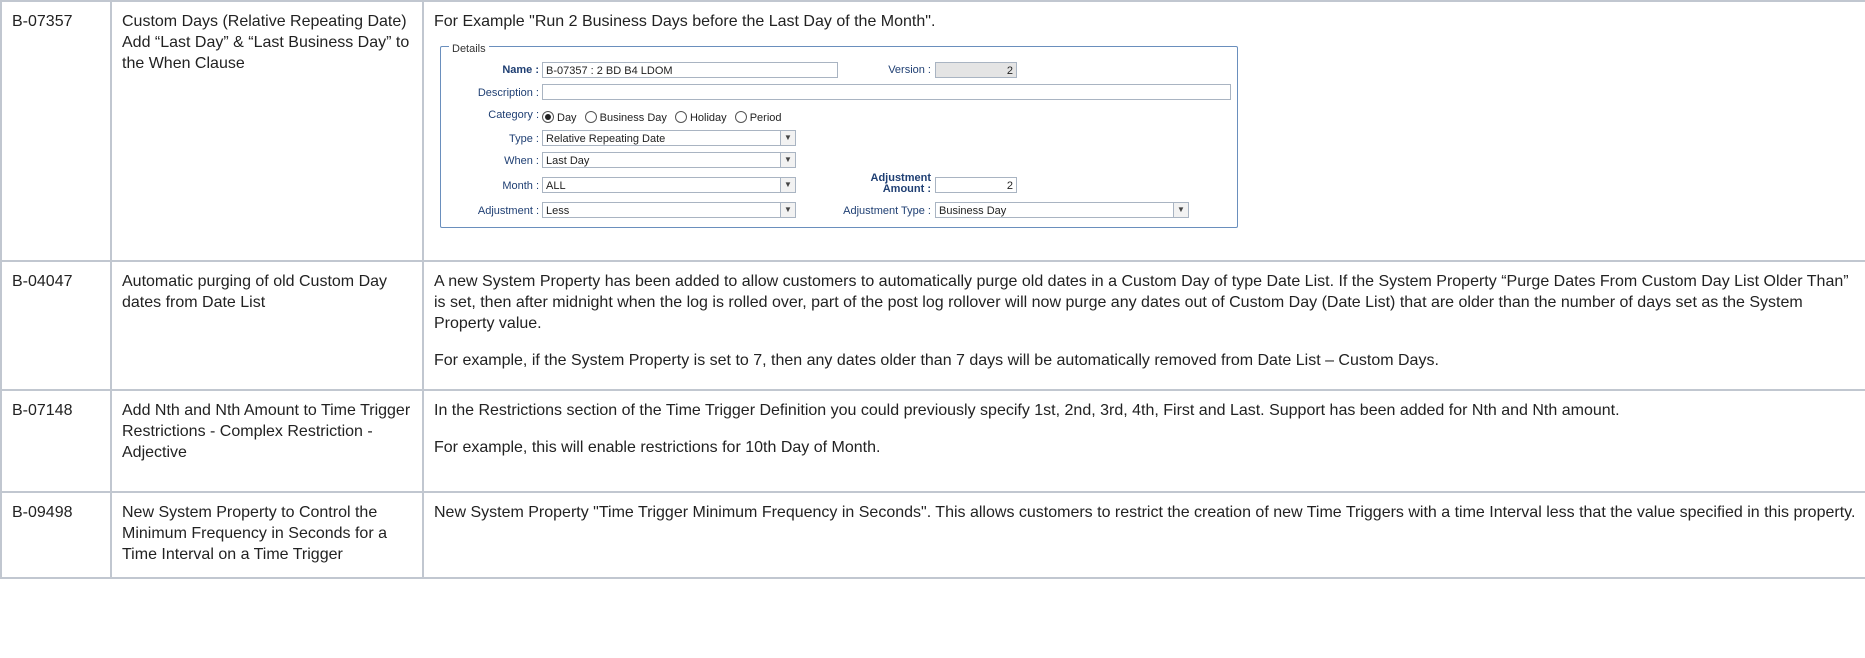  What do you see at coordinates (606, 139) in the screenshot?
I see `type-select-value: Relative Repeating Date` at bounding box center [606, 139].